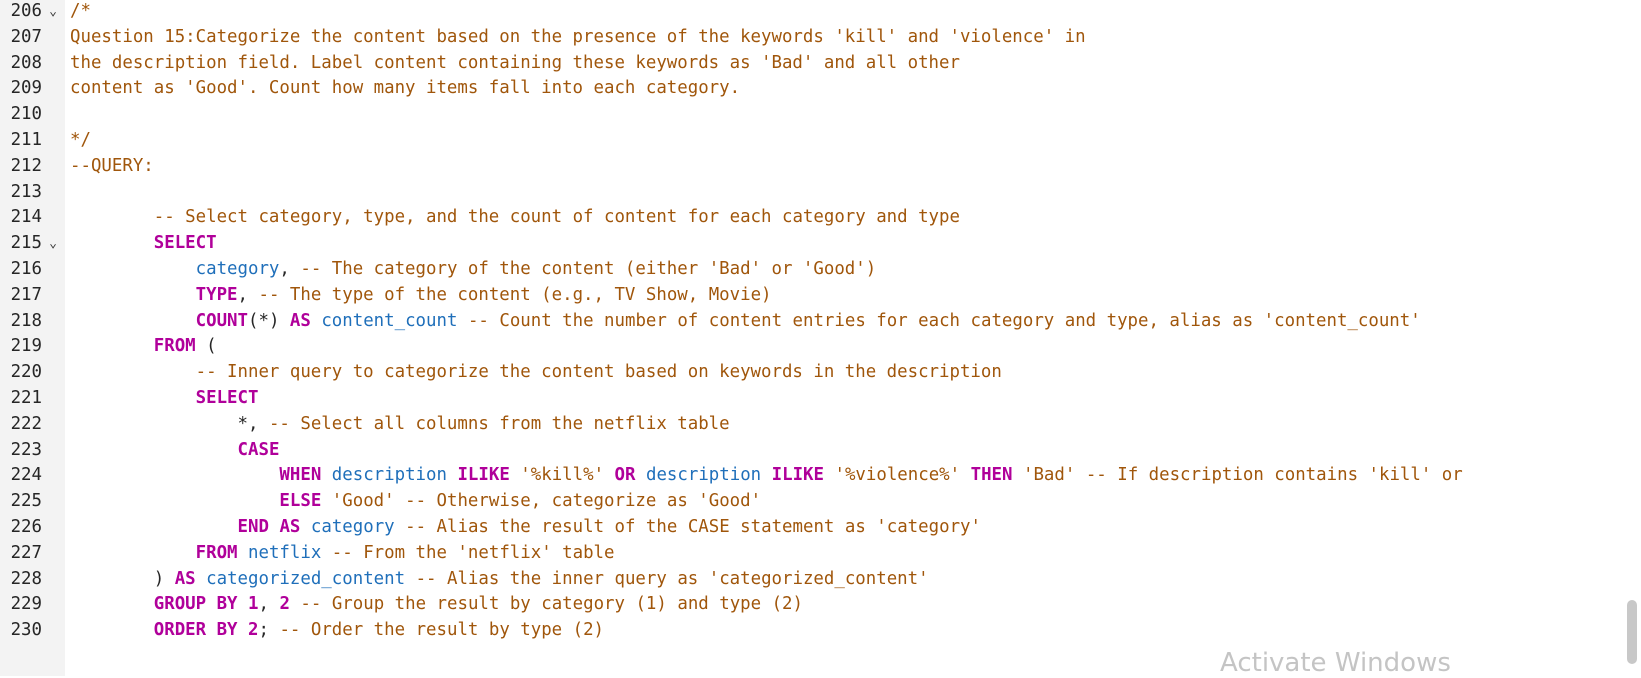  I want to click on line-number: 225, so click(26, 501).